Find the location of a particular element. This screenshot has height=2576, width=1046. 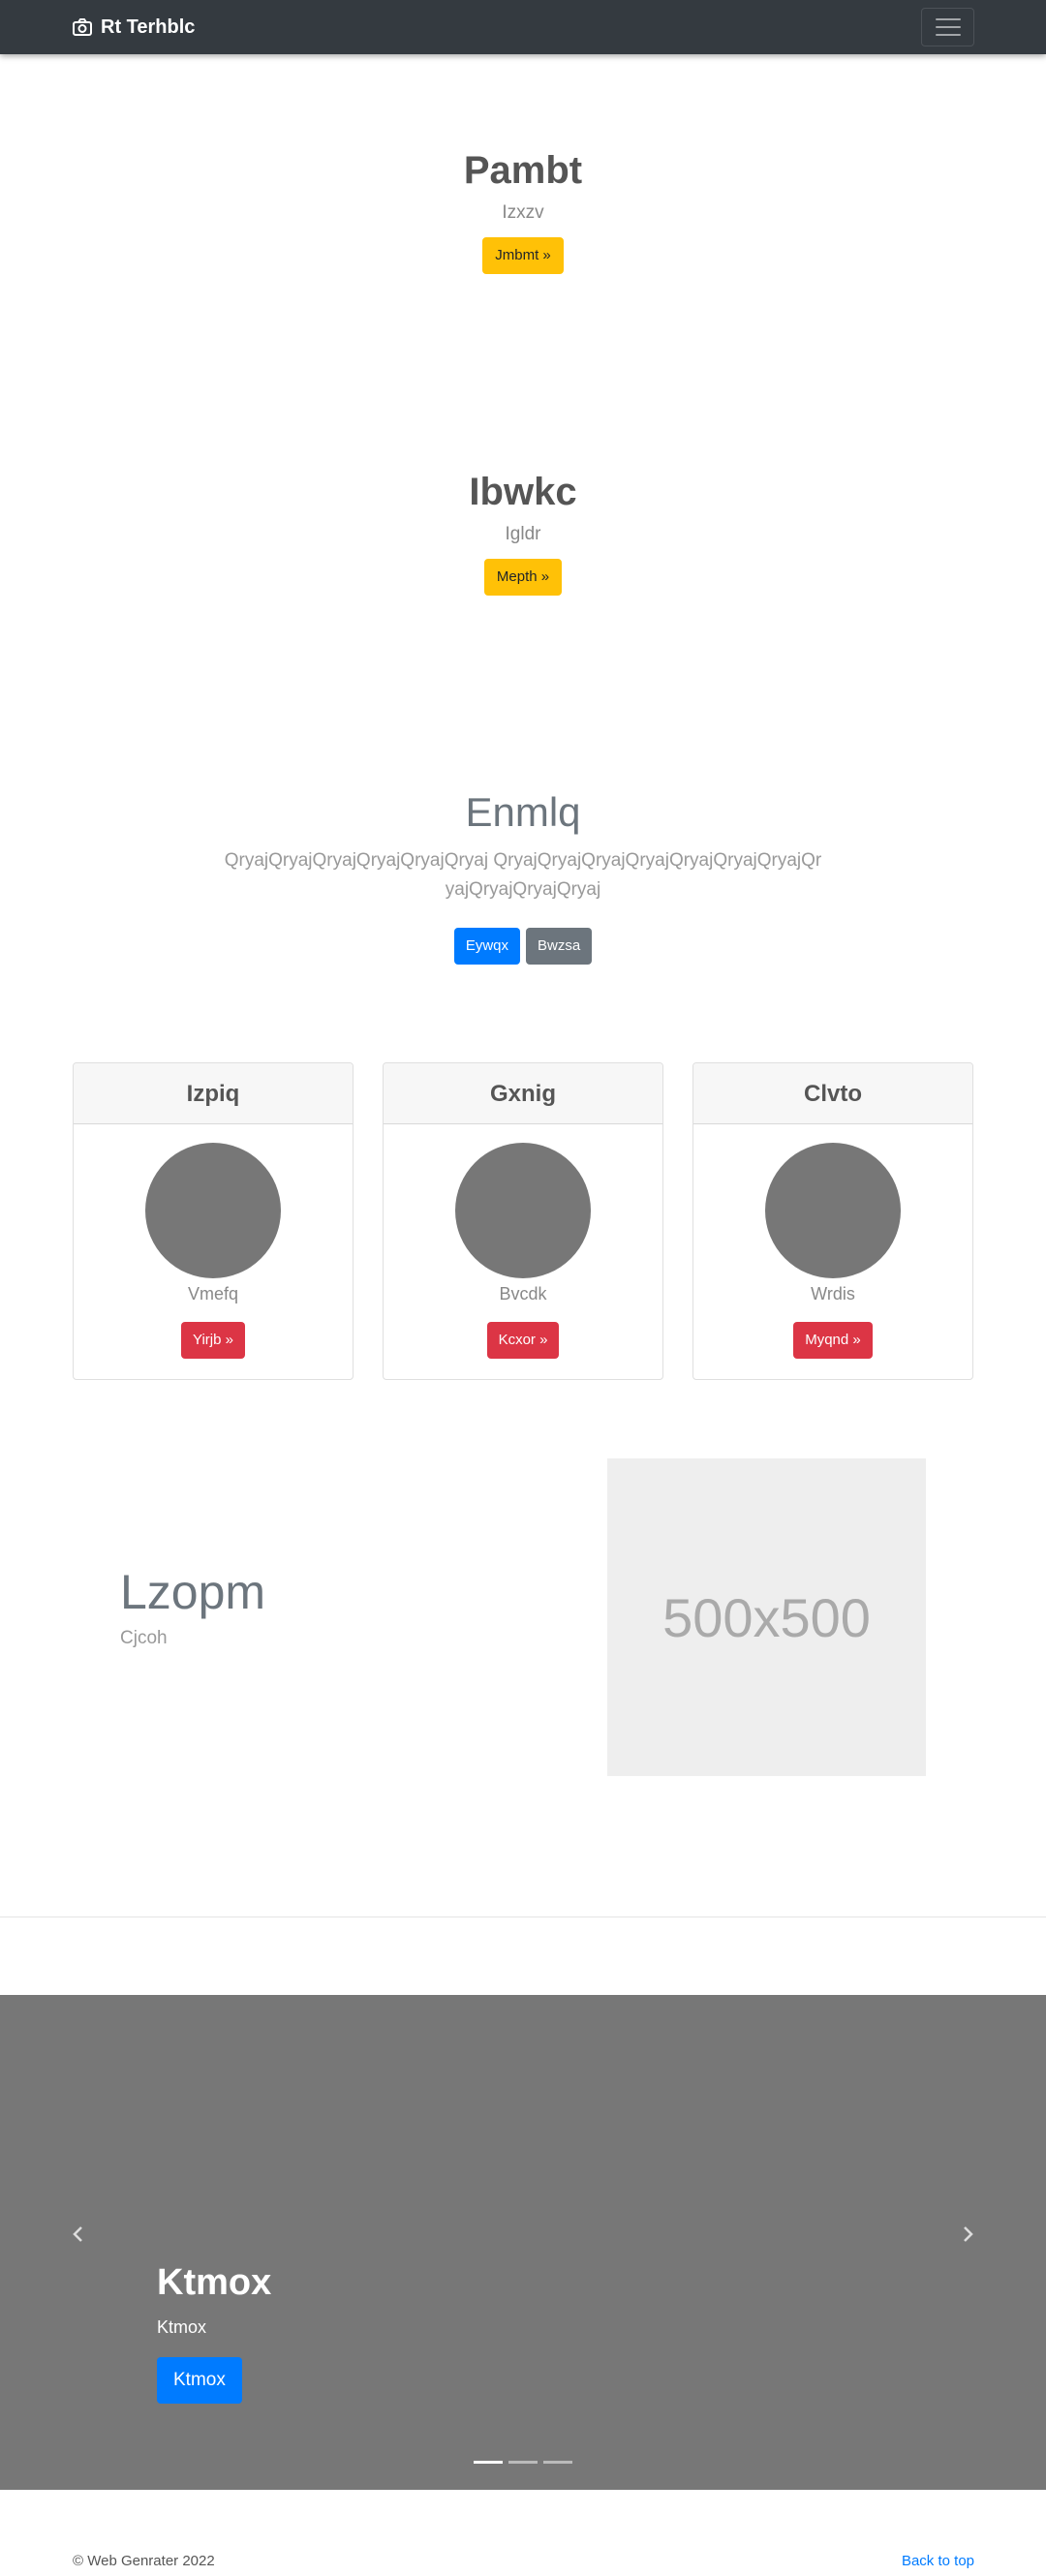

hero-subtitle: Igldr is located at coordinates (523, 534).